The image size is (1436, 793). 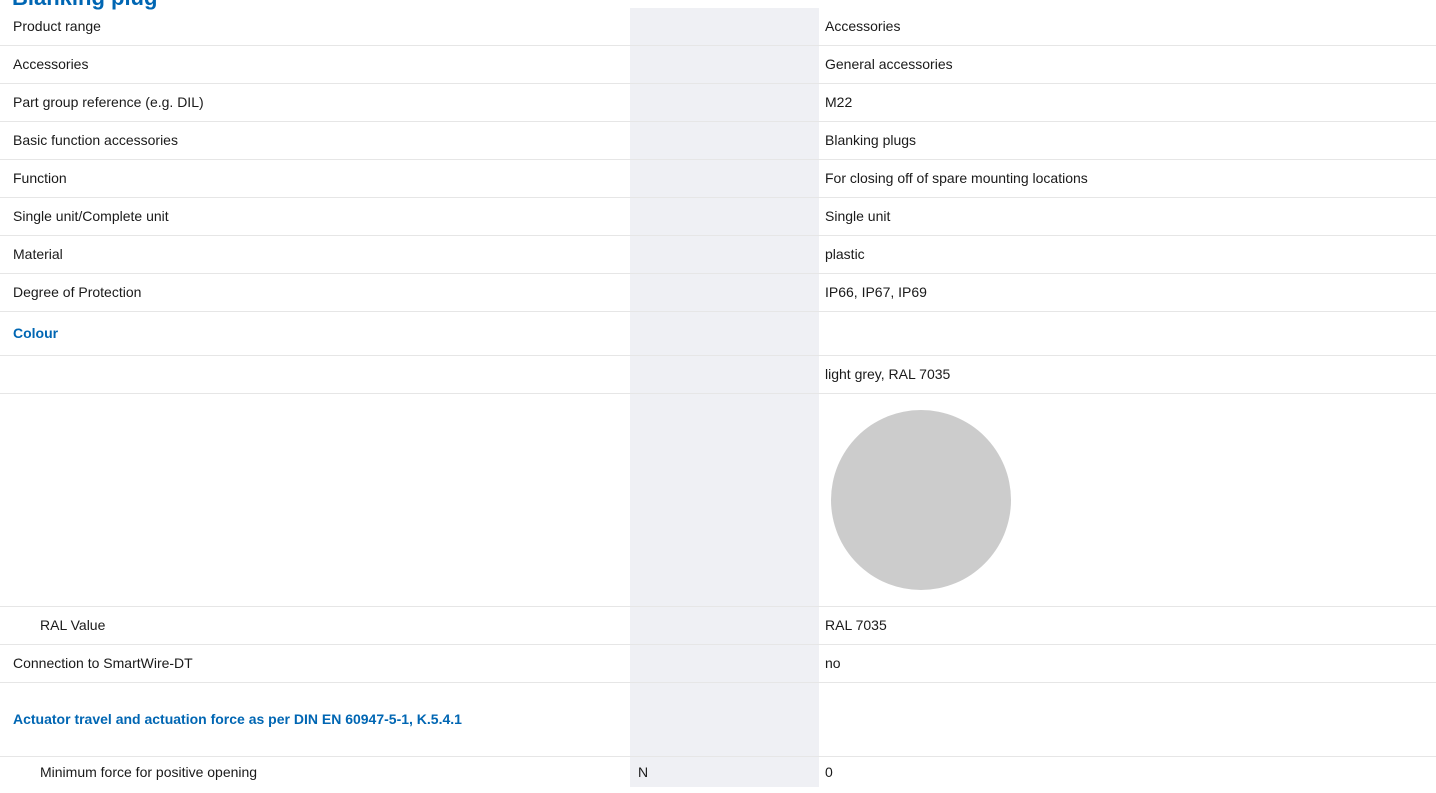 What do you see at coordinates (921, 500) in the screenshot?
I see `colour-swatch` at bounding box center [921, 500].